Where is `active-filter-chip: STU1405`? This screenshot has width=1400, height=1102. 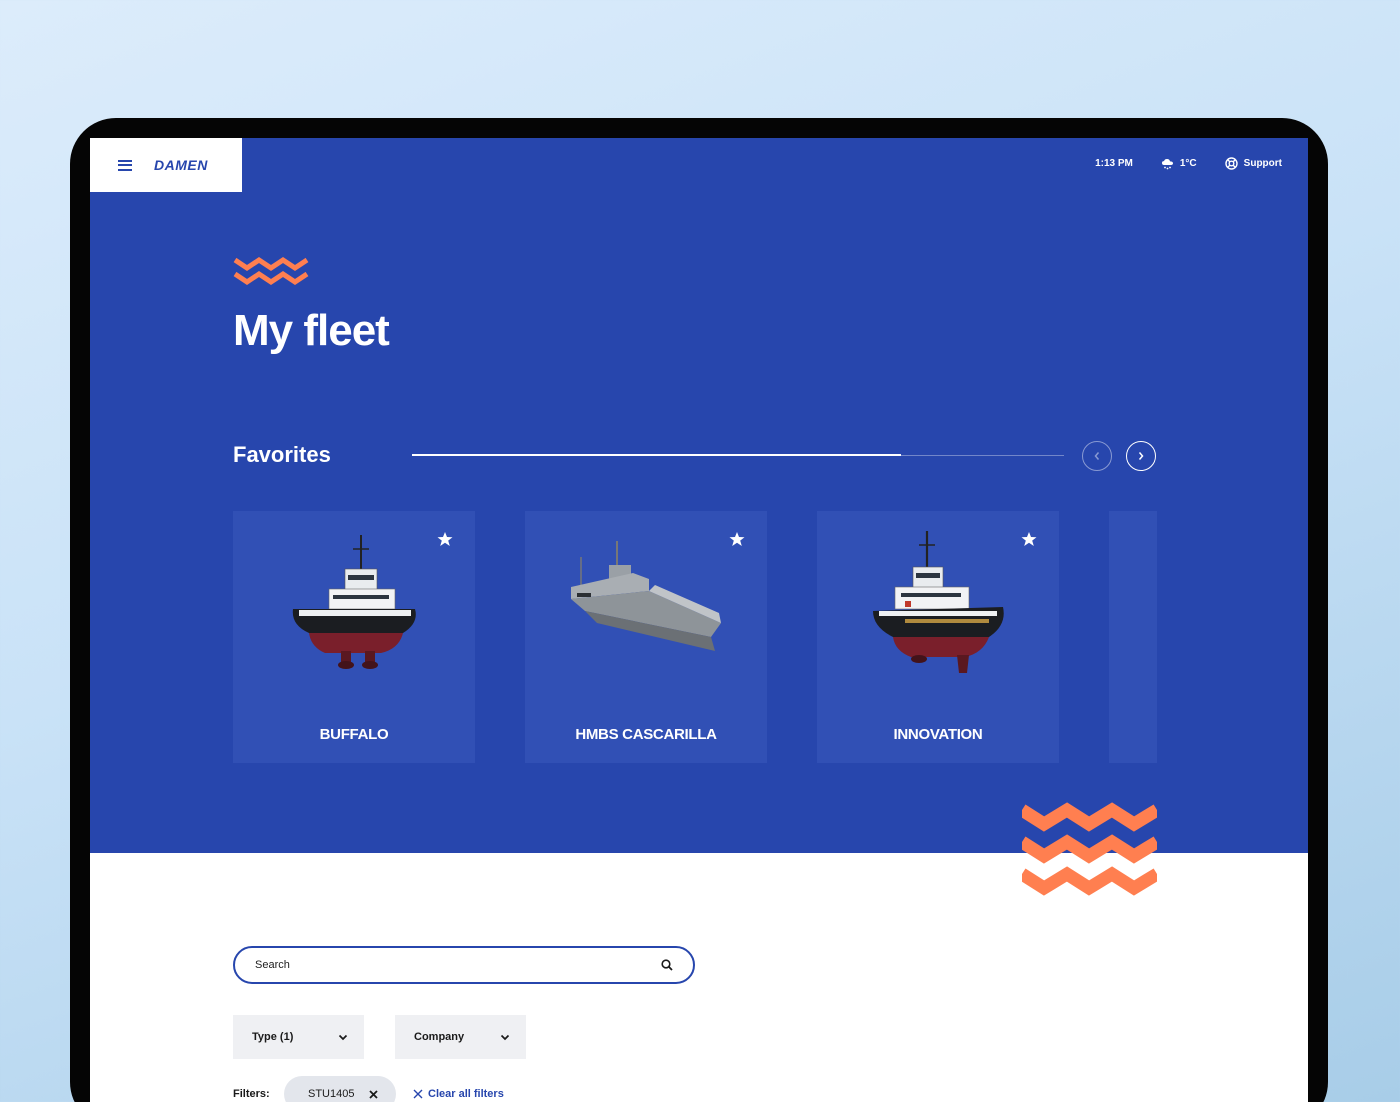
active-filter-chip: STU1405 is located at coordinates (340, 1089).